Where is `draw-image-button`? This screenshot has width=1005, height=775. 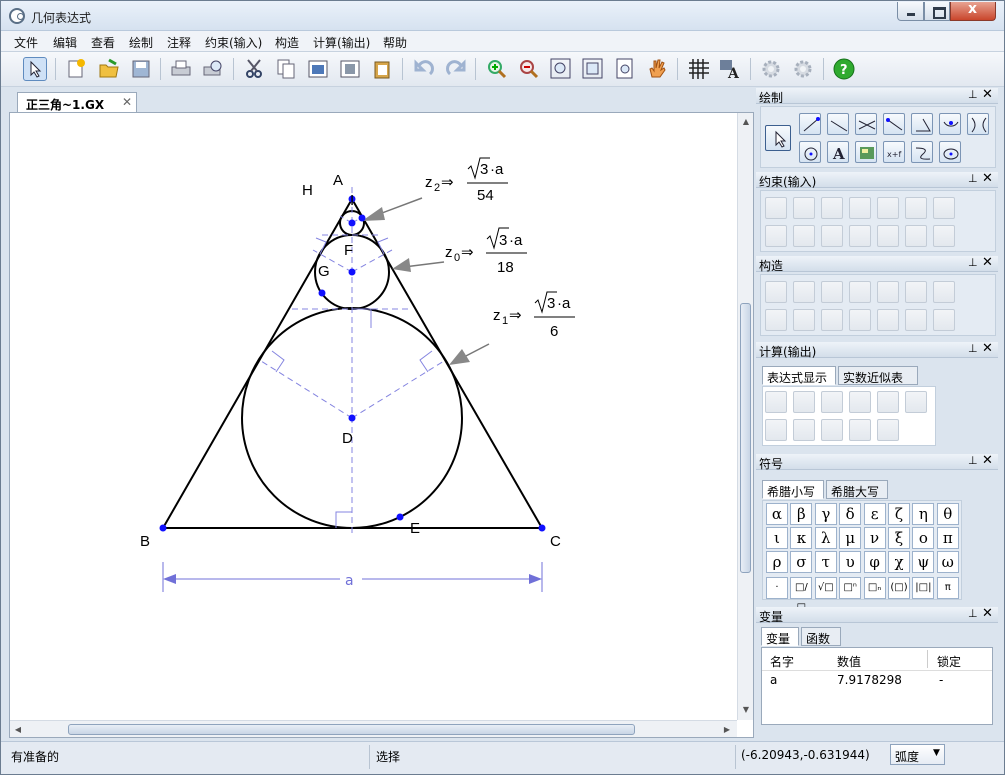
draw-image-button is located at coordinates (866, 152).